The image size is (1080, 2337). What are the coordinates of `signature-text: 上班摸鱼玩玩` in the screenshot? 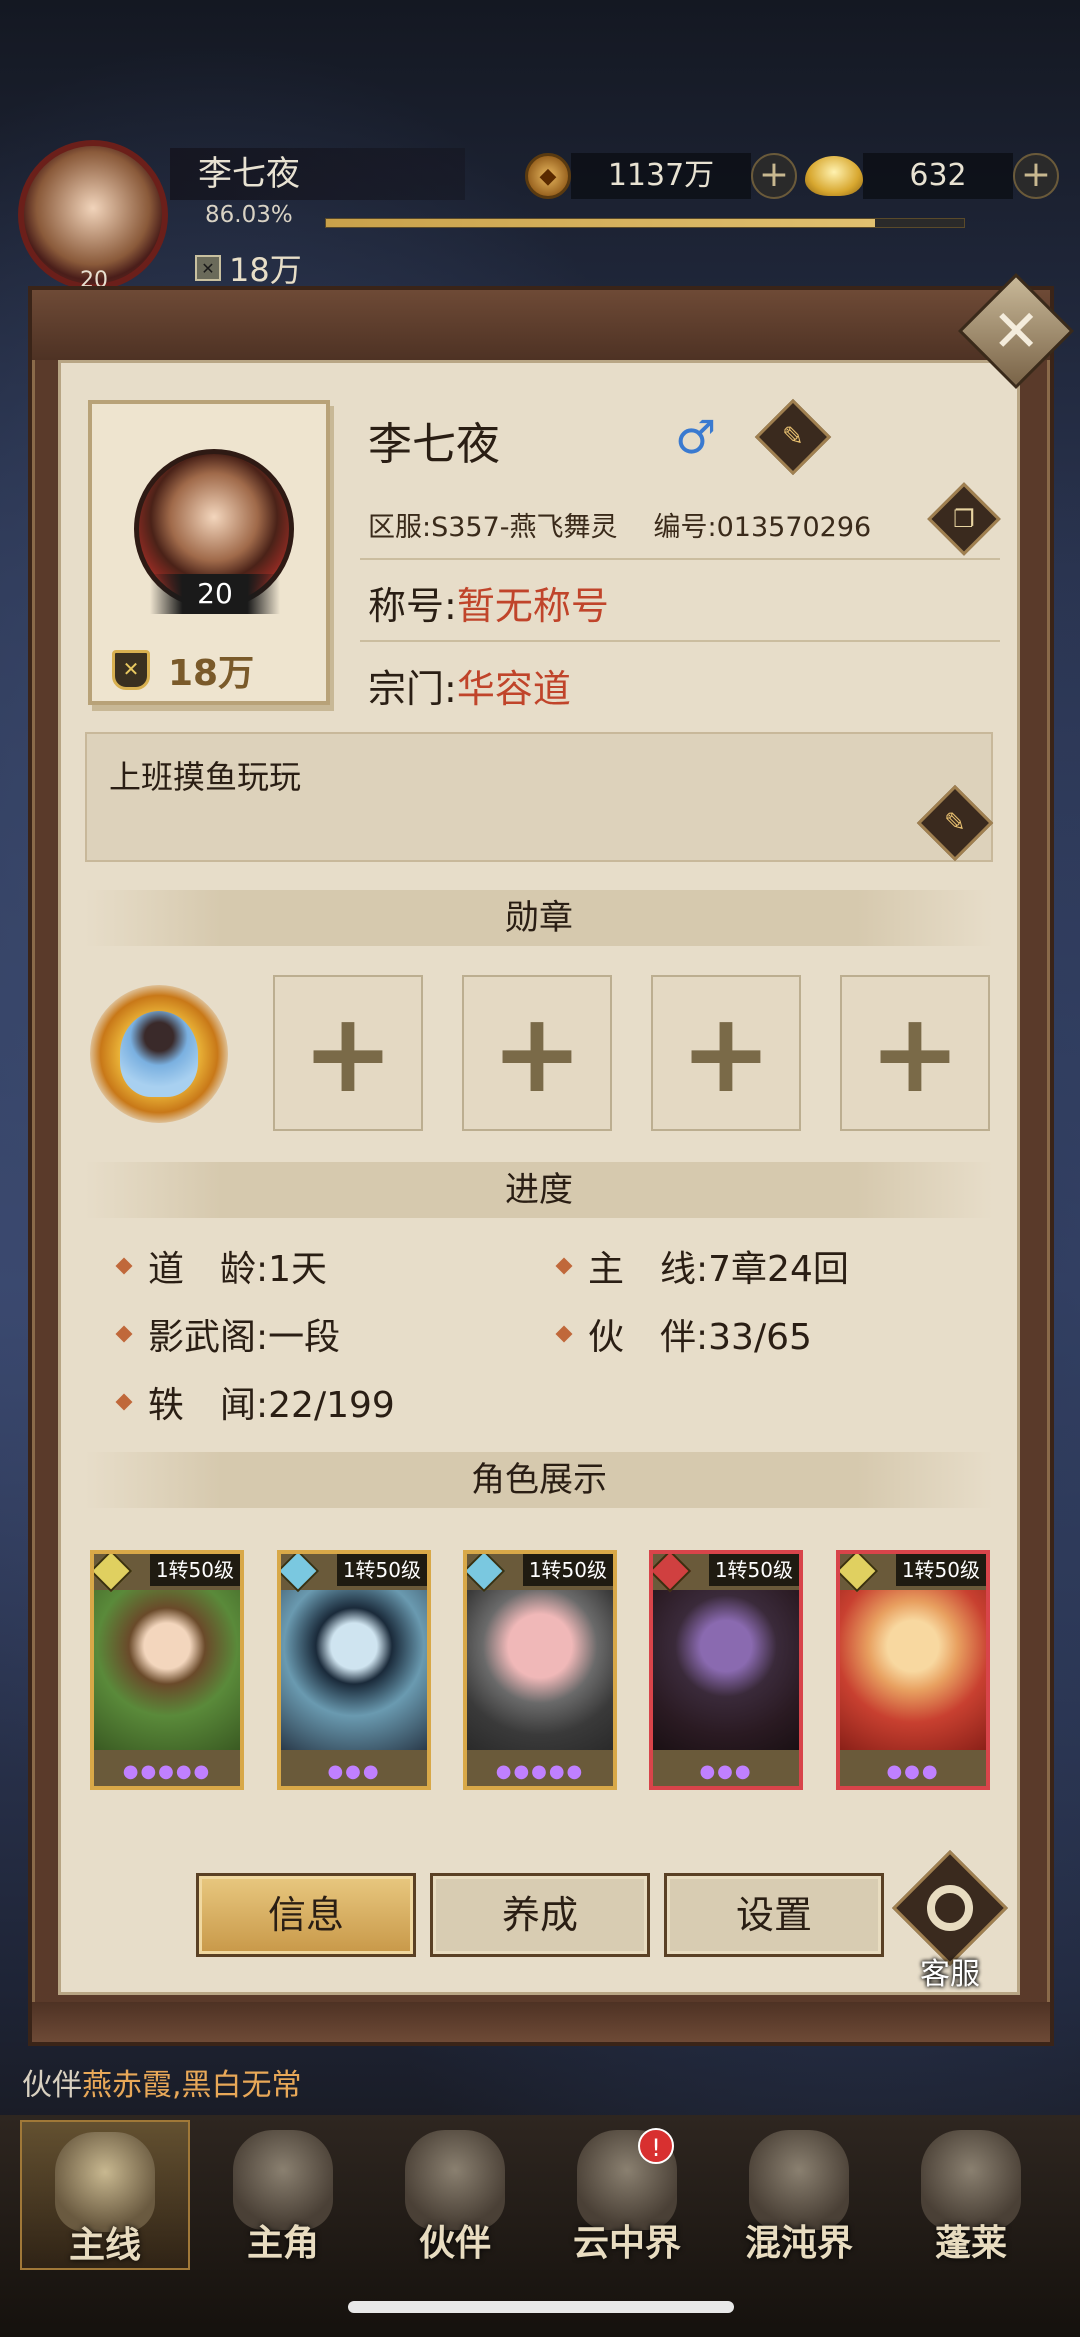 It's located at (205, 777).